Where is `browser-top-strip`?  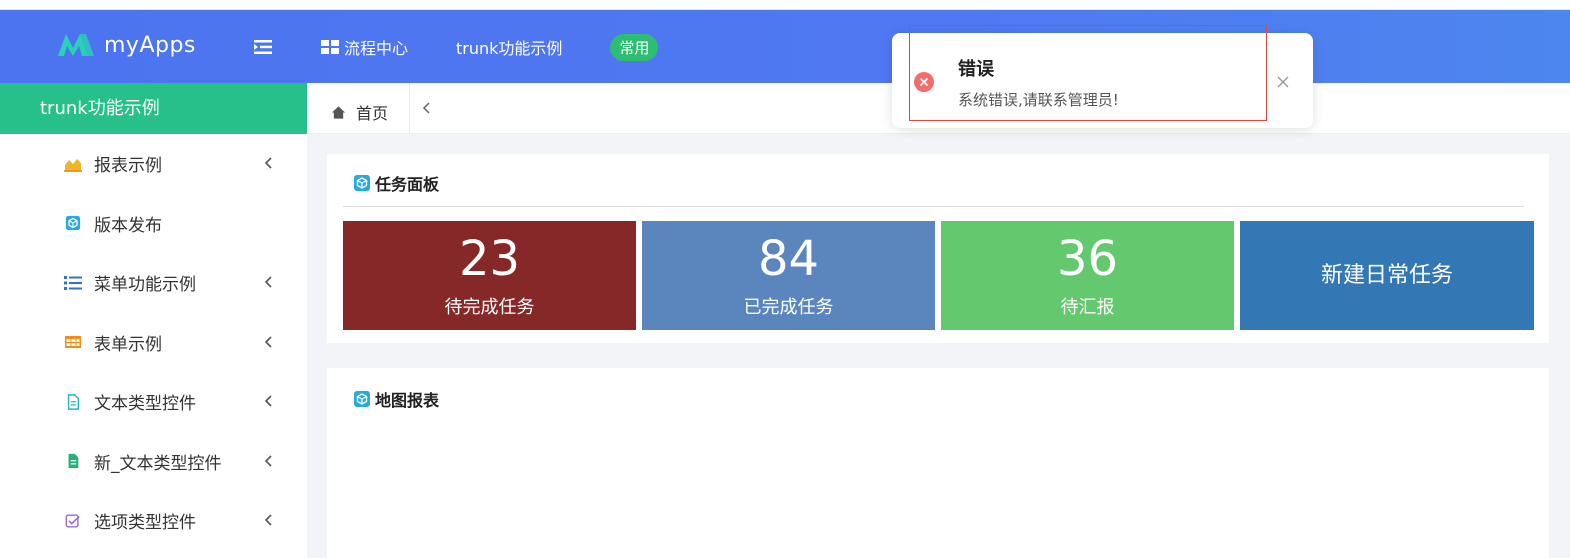 browser-top-strip is located at coordinates (785, 5).